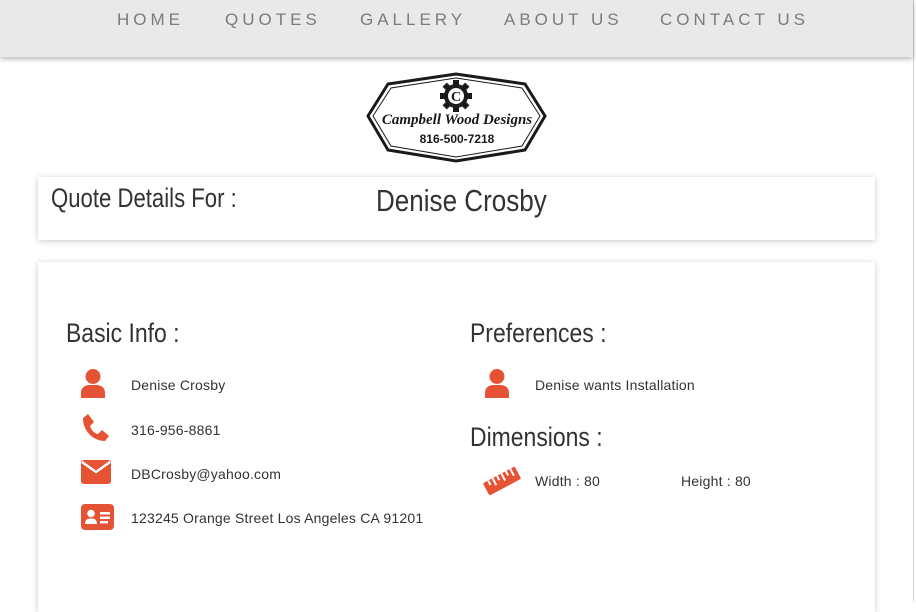 The image size is (916, 612). I want to click on customer-email-value: DBCrosby@yahoo.com, so click(206, 474).